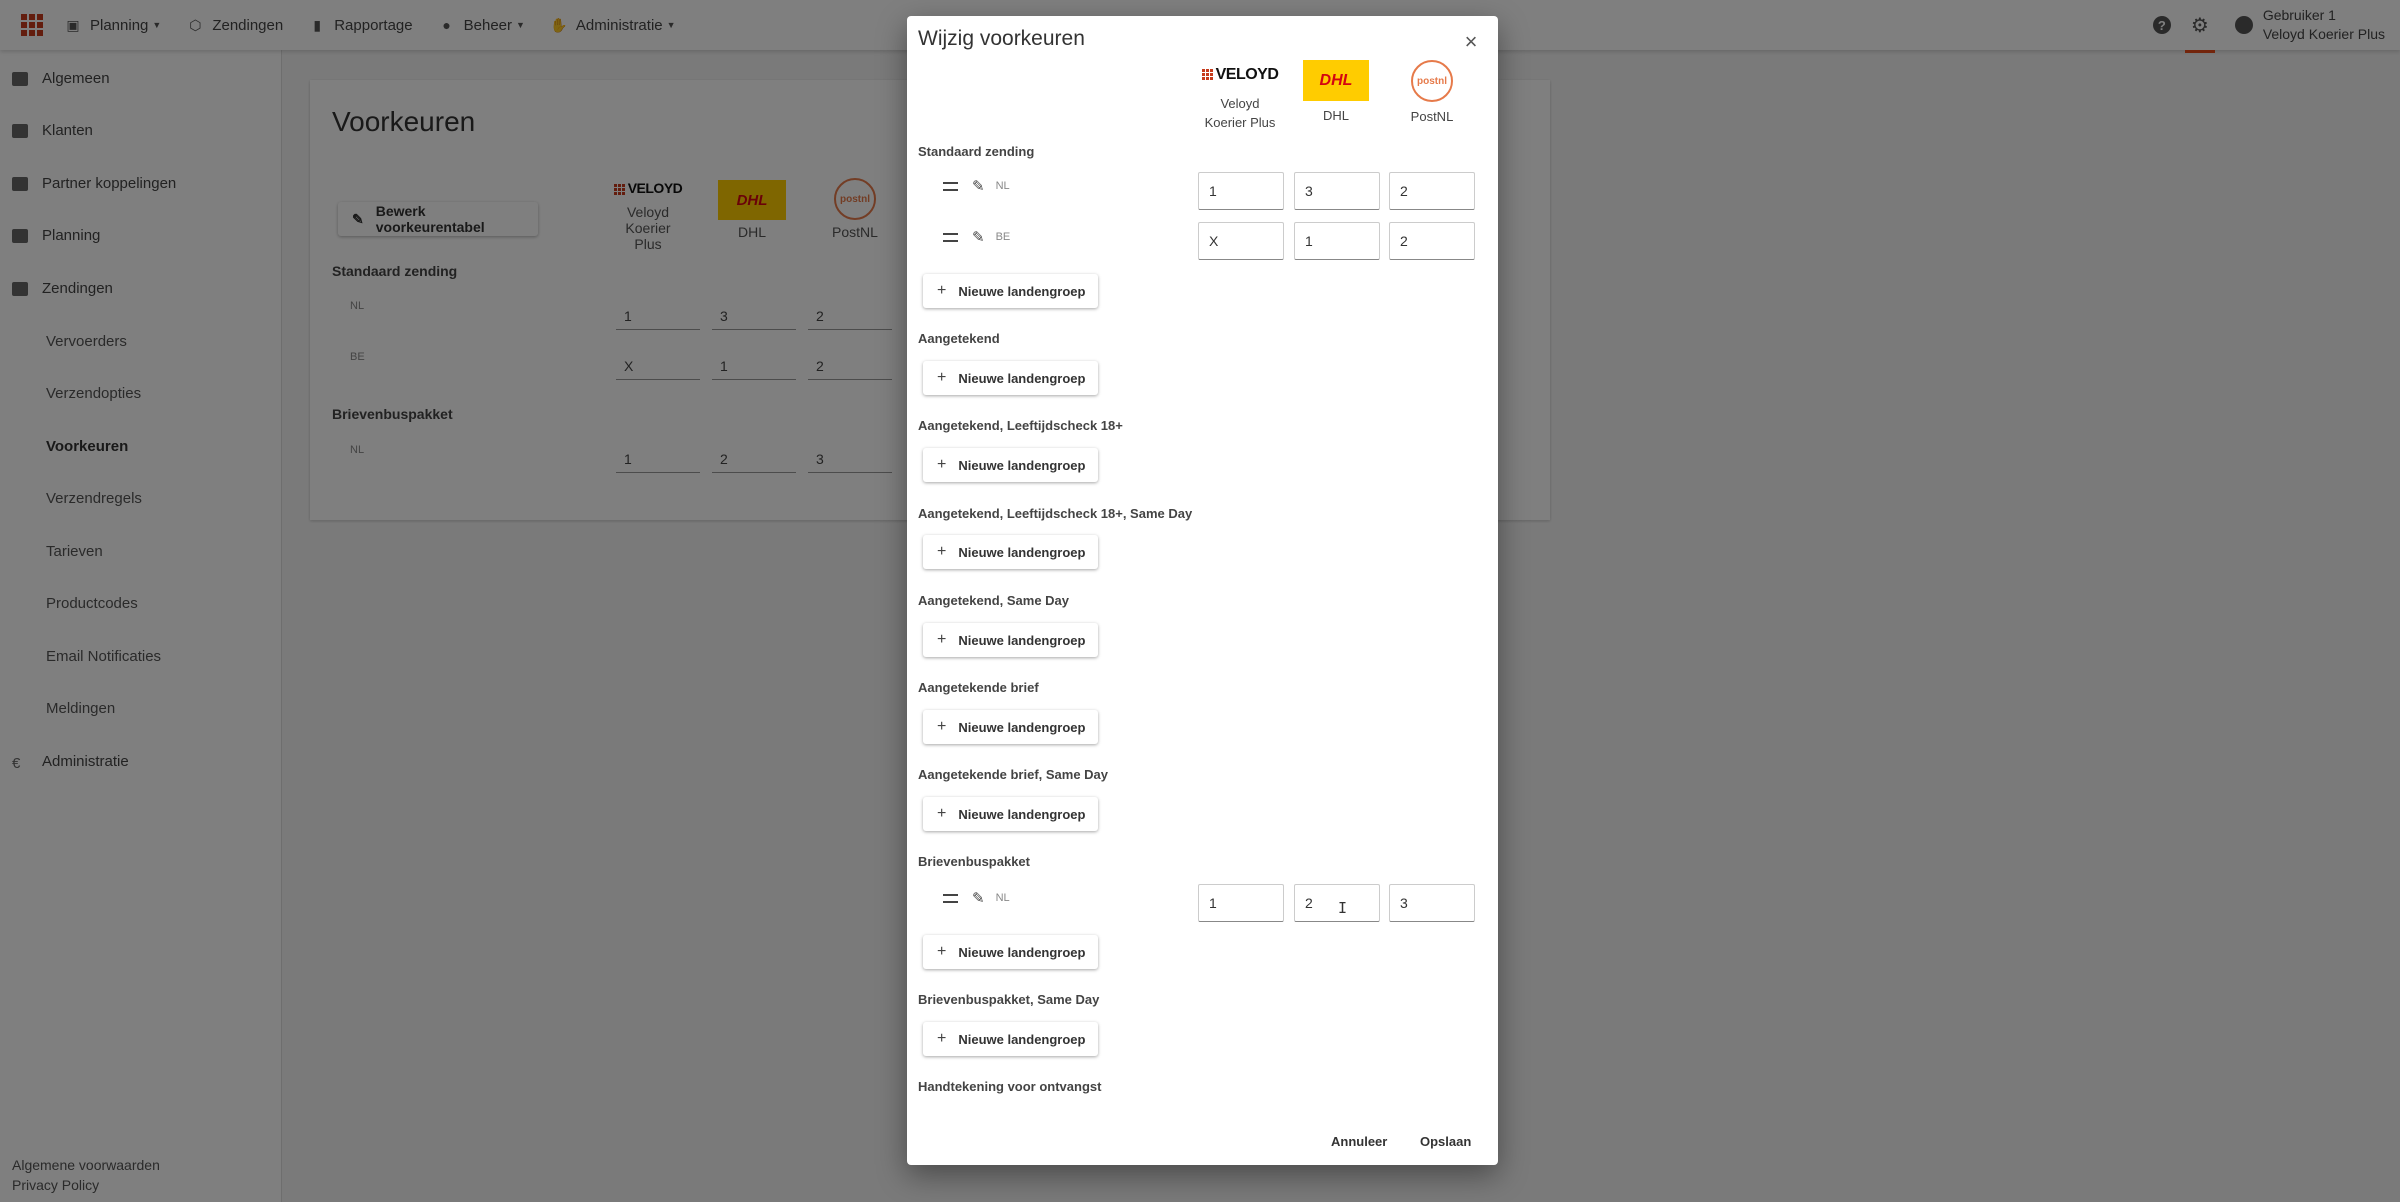 This screenshot has width=2400, height=1202. I want to click on preference-input: X, so click(1241, 241).